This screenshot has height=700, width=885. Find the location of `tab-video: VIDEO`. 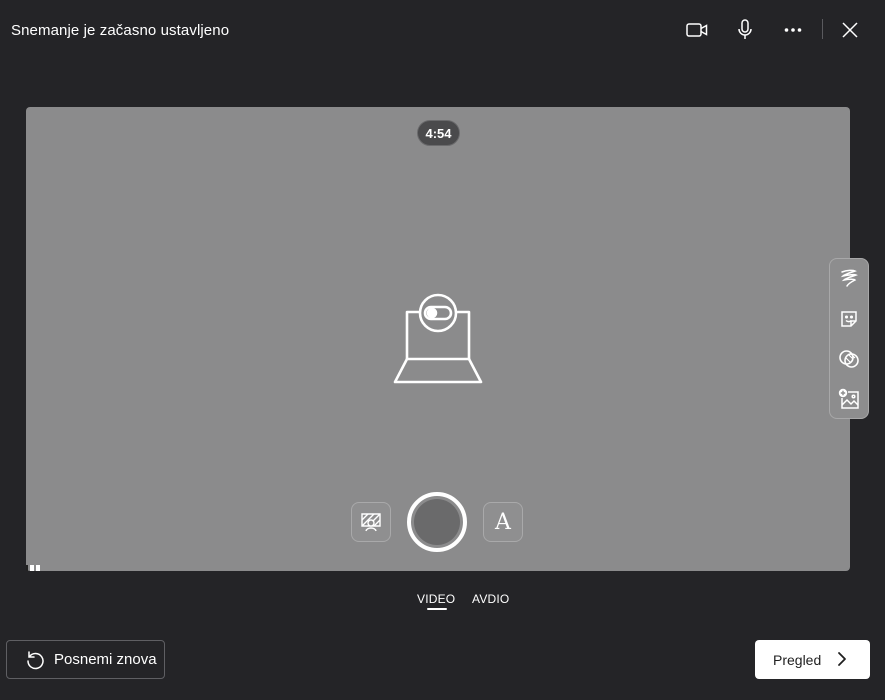

tab-video: VIDEO is located at coordinates (436, 599).